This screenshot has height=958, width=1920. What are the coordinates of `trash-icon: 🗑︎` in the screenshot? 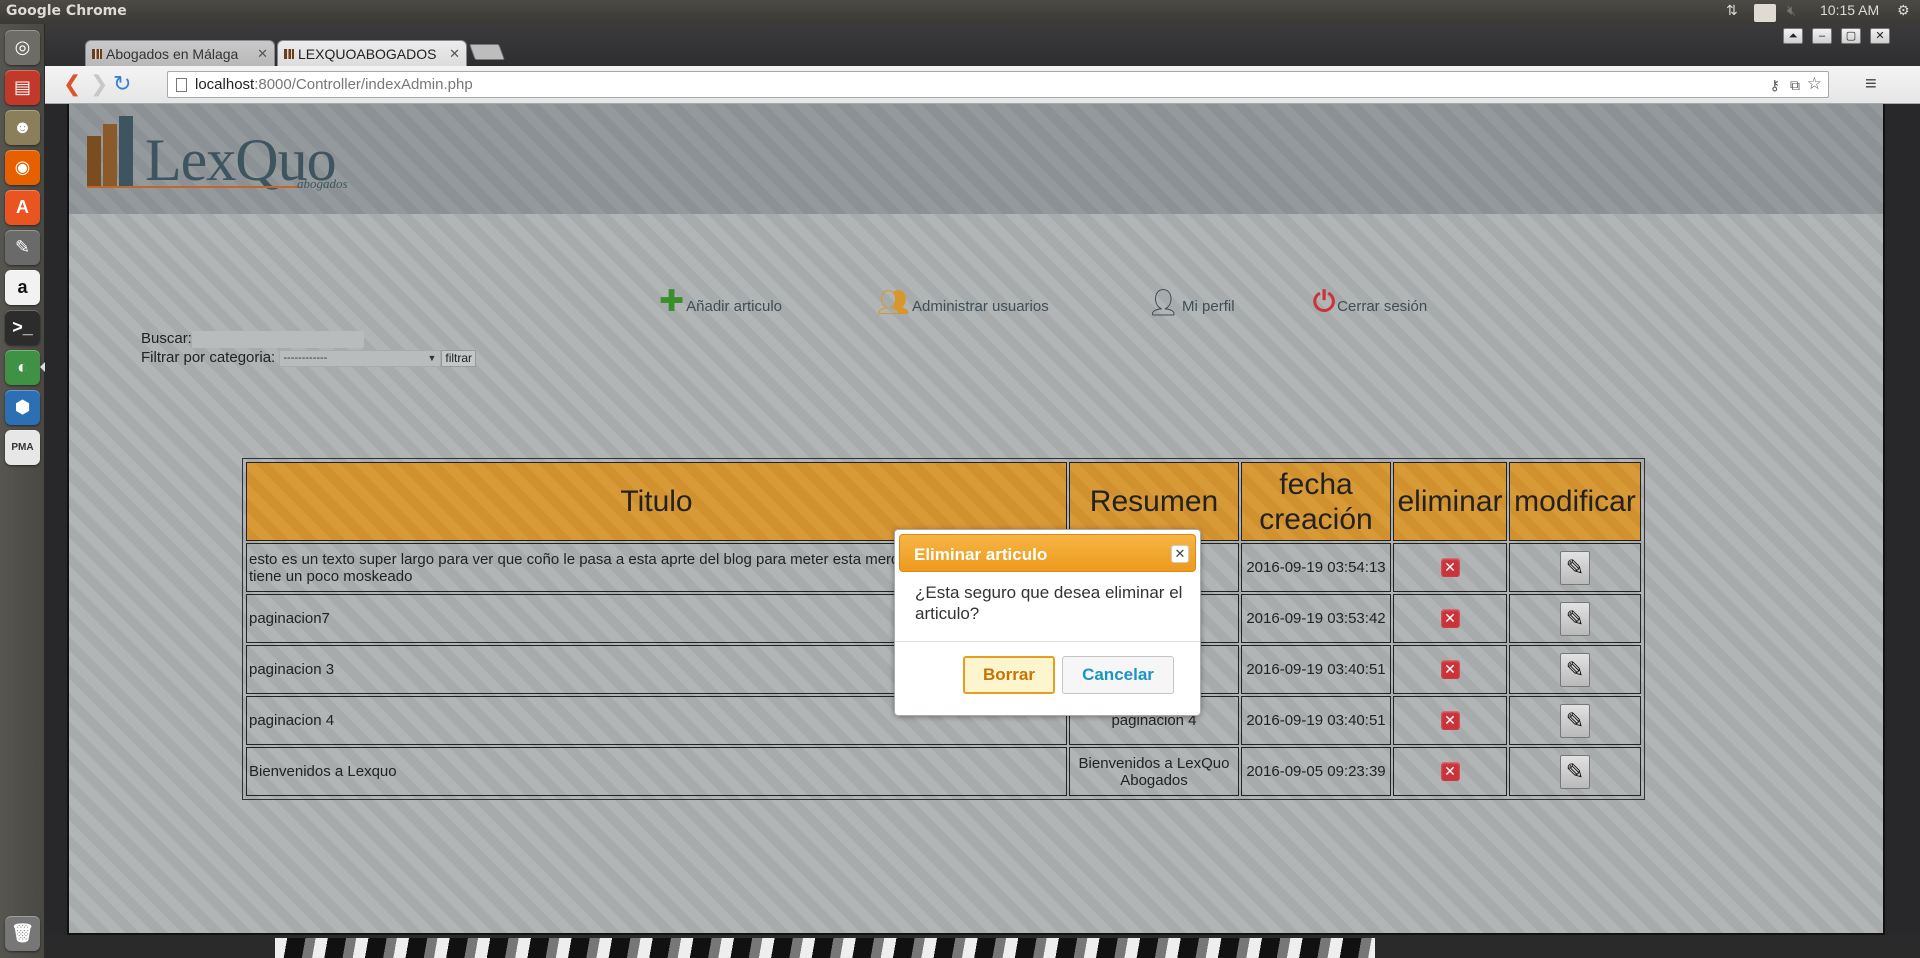 It's located at (22, 933).